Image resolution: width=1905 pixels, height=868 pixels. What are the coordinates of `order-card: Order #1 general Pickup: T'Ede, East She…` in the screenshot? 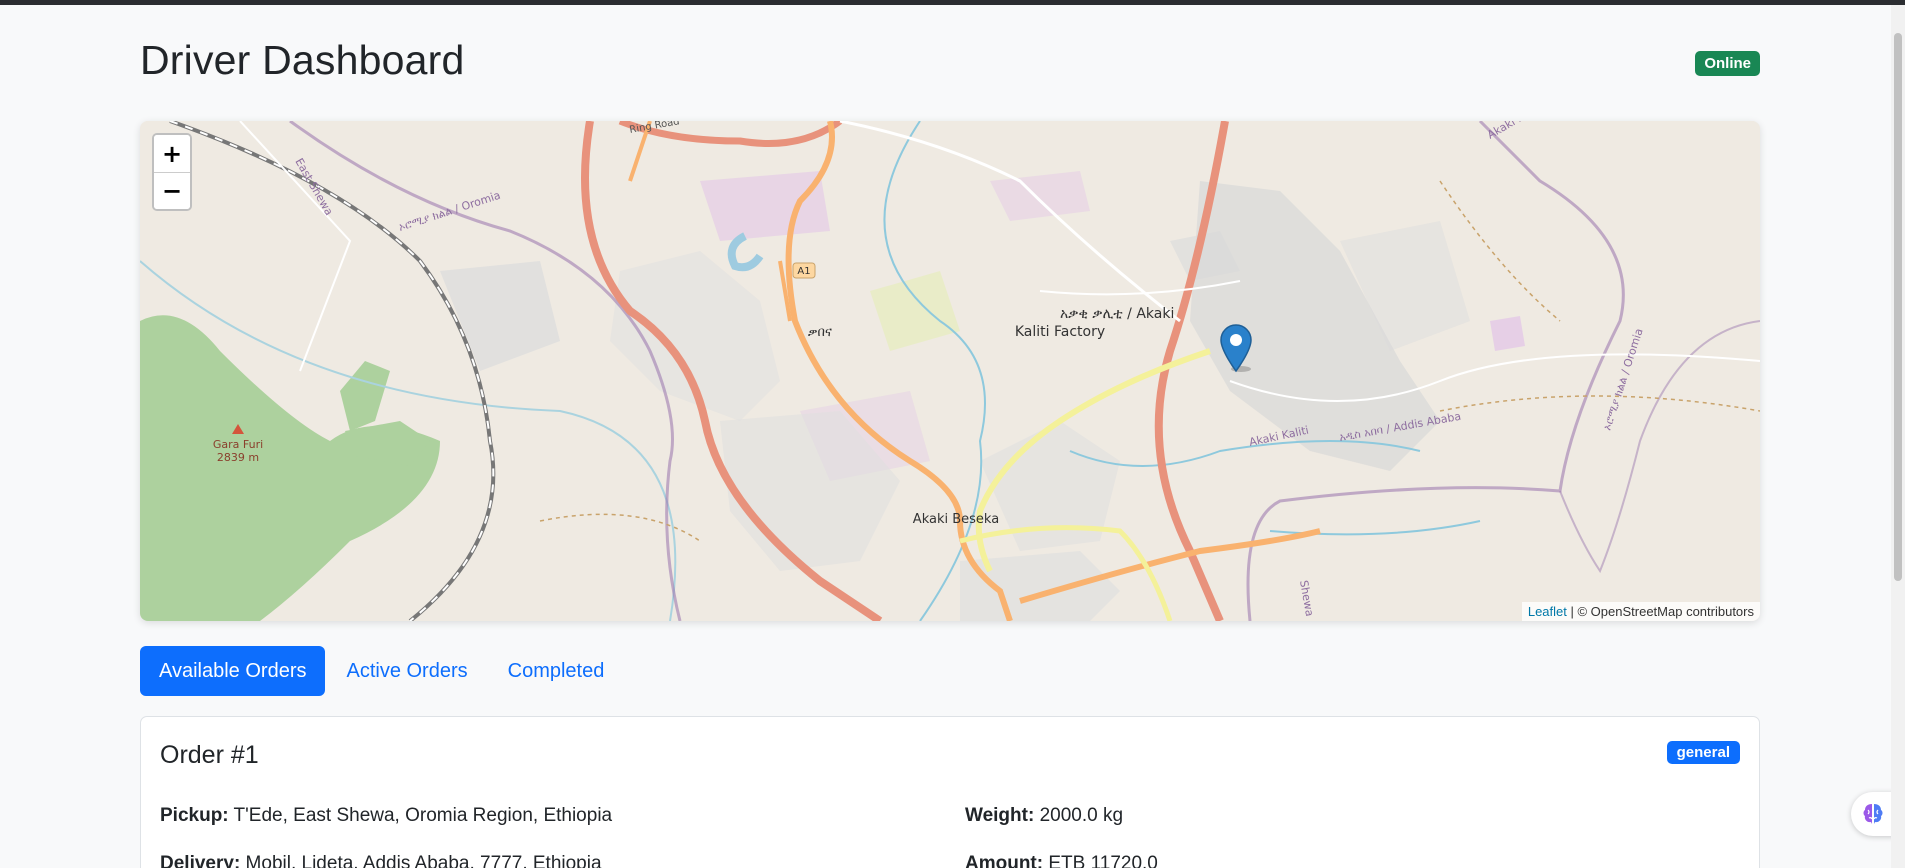 It's located at (950, 792).